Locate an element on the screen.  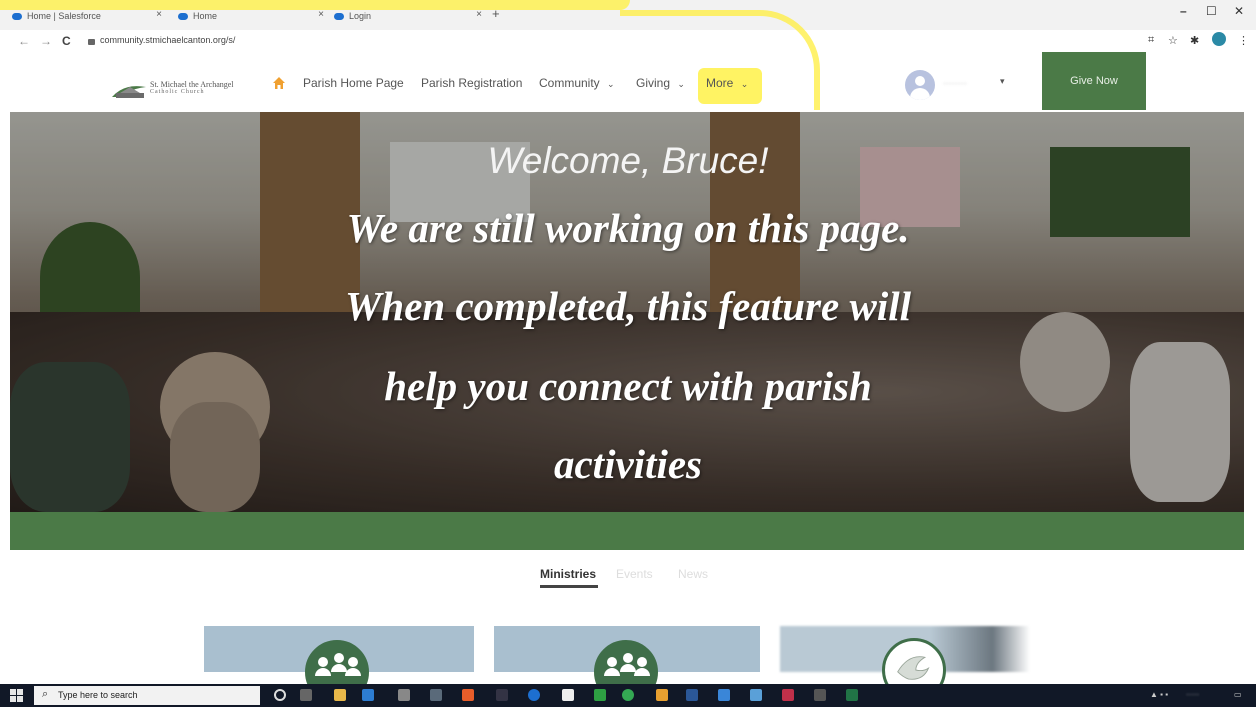
extensions-puzzle-icon: ✱ is located at coordinates (1194, 40).